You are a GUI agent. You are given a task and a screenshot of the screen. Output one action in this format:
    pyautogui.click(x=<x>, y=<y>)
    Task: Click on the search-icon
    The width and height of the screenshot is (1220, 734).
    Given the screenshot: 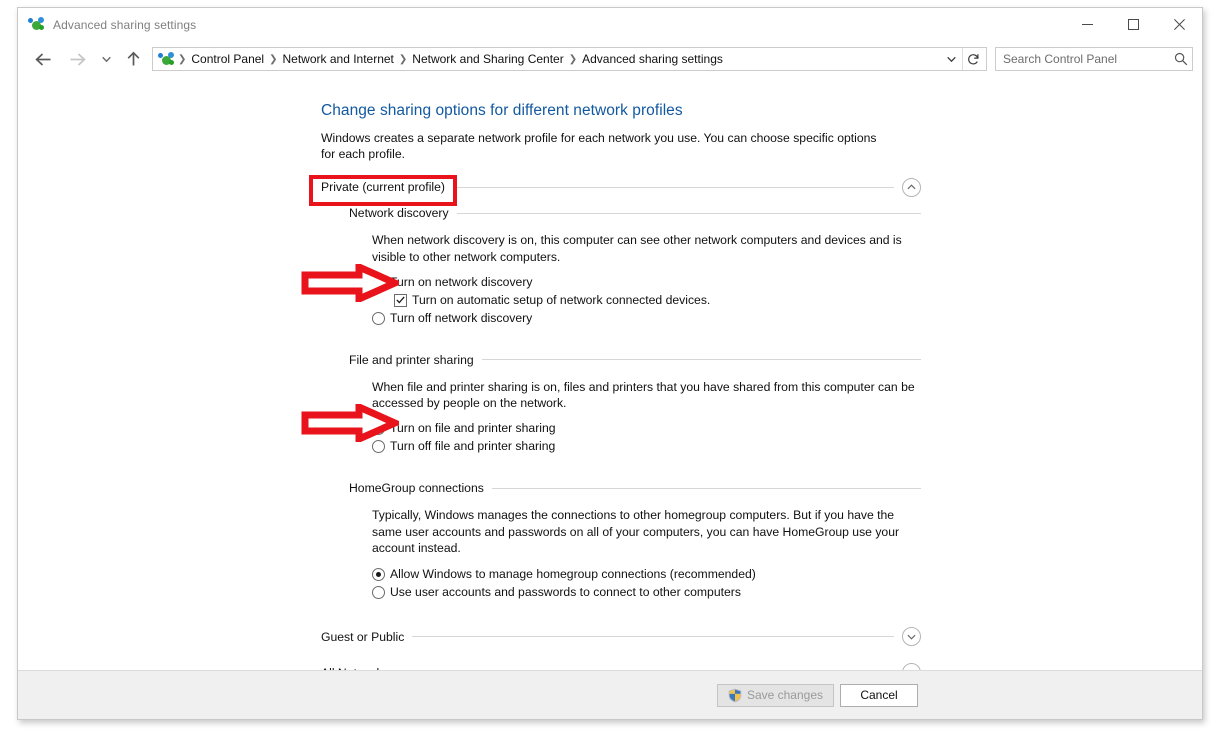 What is the action you would take?
    pyautogui.click(x=1181, y=59)
    